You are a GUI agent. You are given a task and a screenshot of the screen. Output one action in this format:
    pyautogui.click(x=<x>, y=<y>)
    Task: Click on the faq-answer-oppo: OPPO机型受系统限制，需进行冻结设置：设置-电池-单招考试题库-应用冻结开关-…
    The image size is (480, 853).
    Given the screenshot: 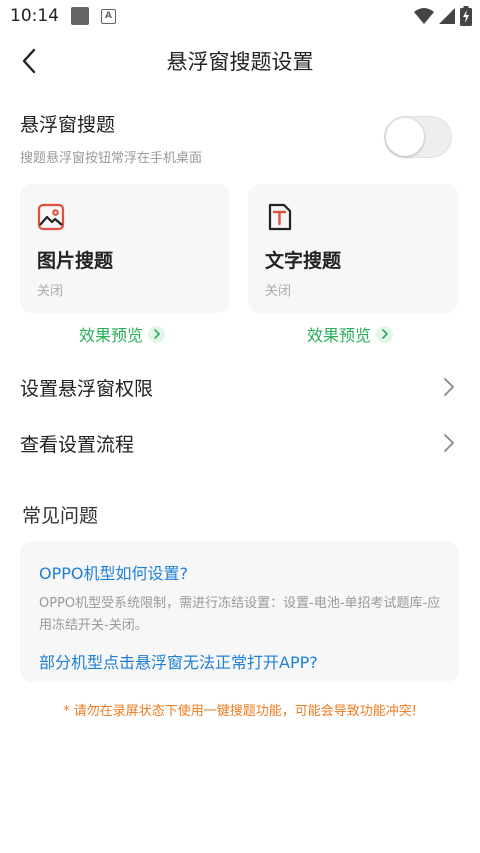 What is the action you would take?
    pyautogui.click(x=240, y=614)
    